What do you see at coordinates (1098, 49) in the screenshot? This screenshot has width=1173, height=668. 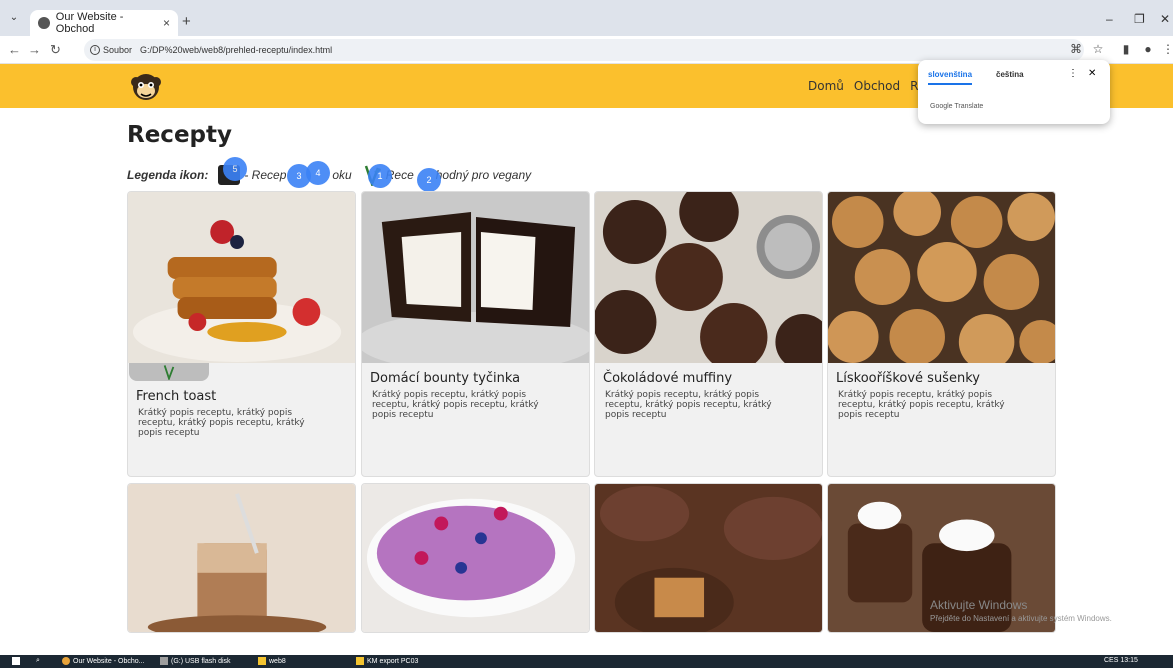 I see `bookmark-star-icon: ☆` at bounding box center [1098, 49].